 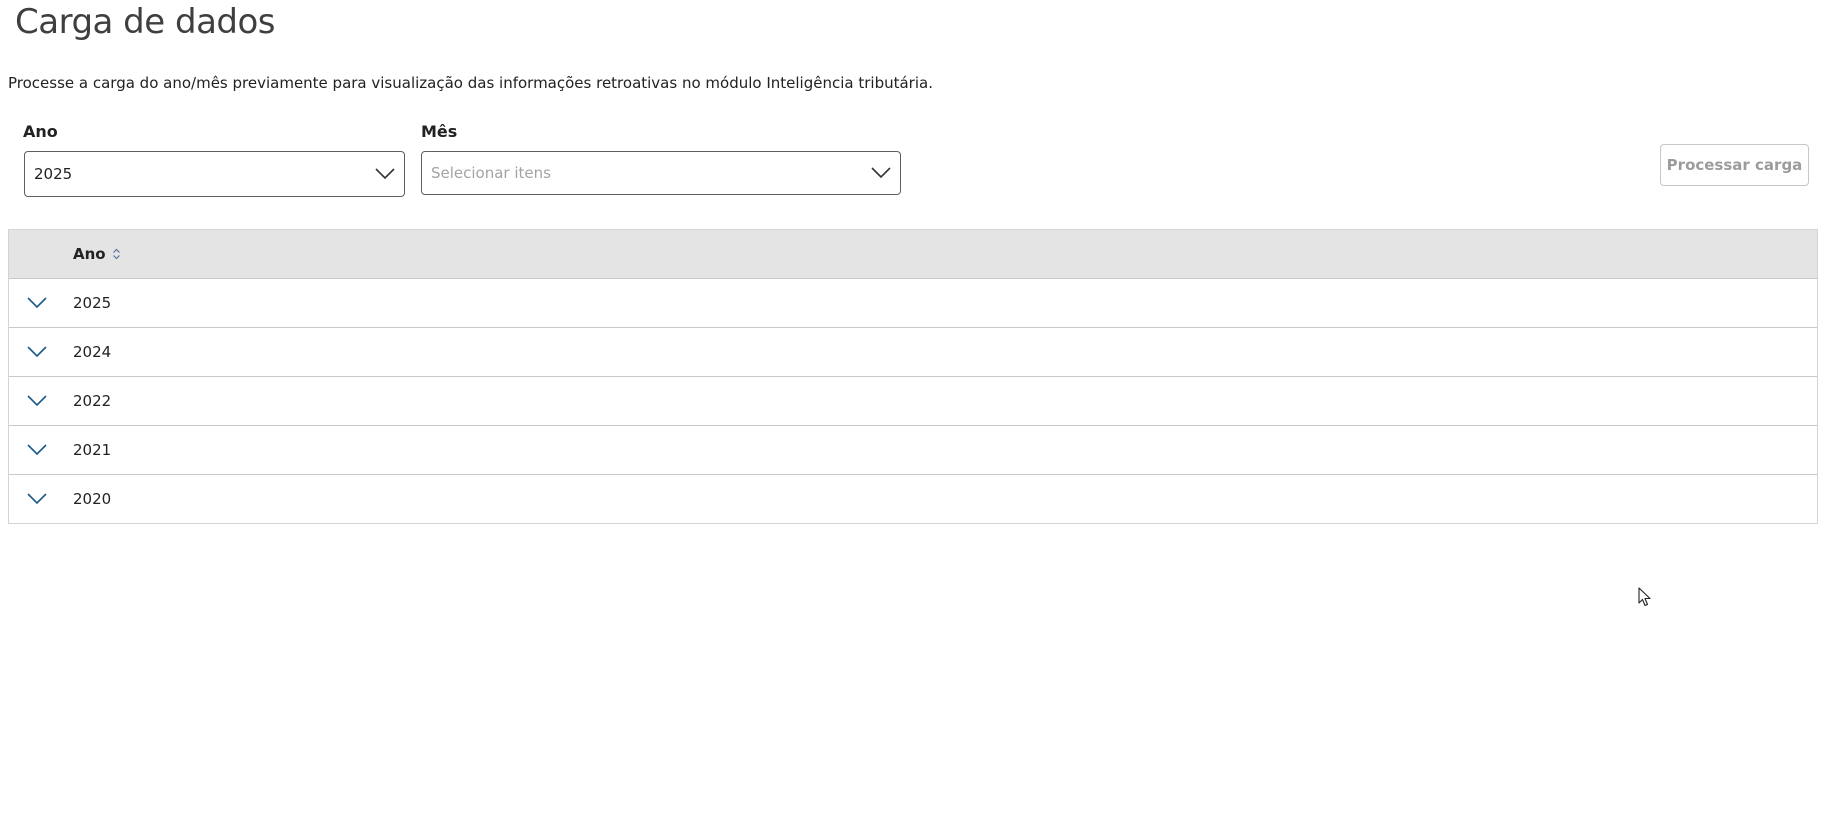 I want to click on table-row: 2024, so click(x=913, y=351).